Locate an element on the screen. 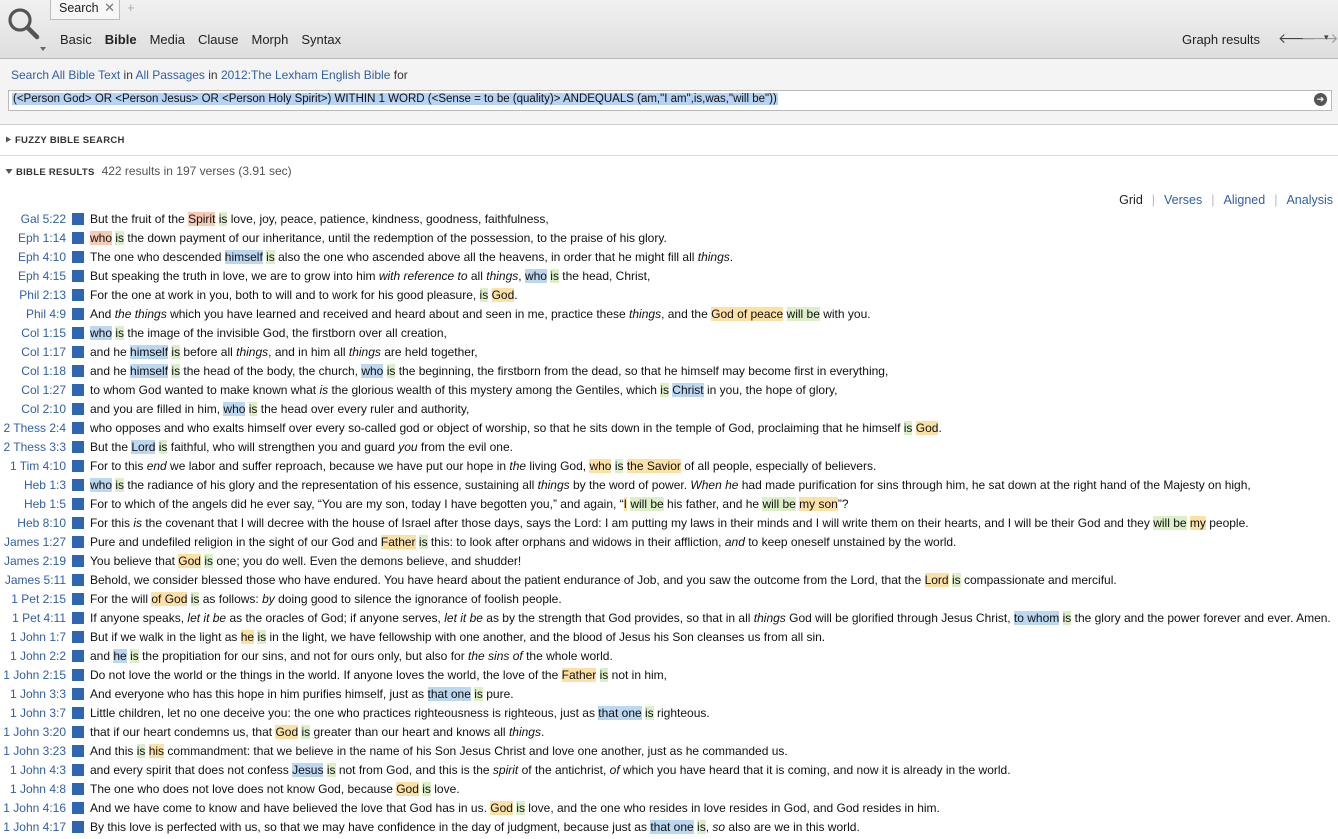 The height and width of the screenshot is (839, 1338). search-hit: that one is located at coordinates (672, 827).